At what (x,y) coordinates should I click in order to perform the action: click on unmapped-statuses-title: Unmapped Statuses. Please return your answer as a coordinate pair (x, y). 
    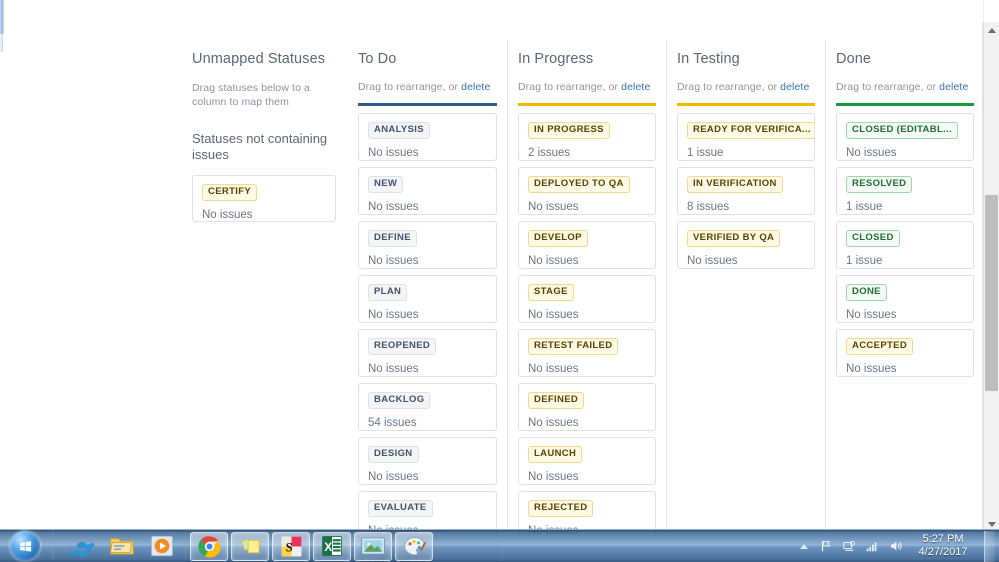
    Looking at the image, I should click on (259, 59).